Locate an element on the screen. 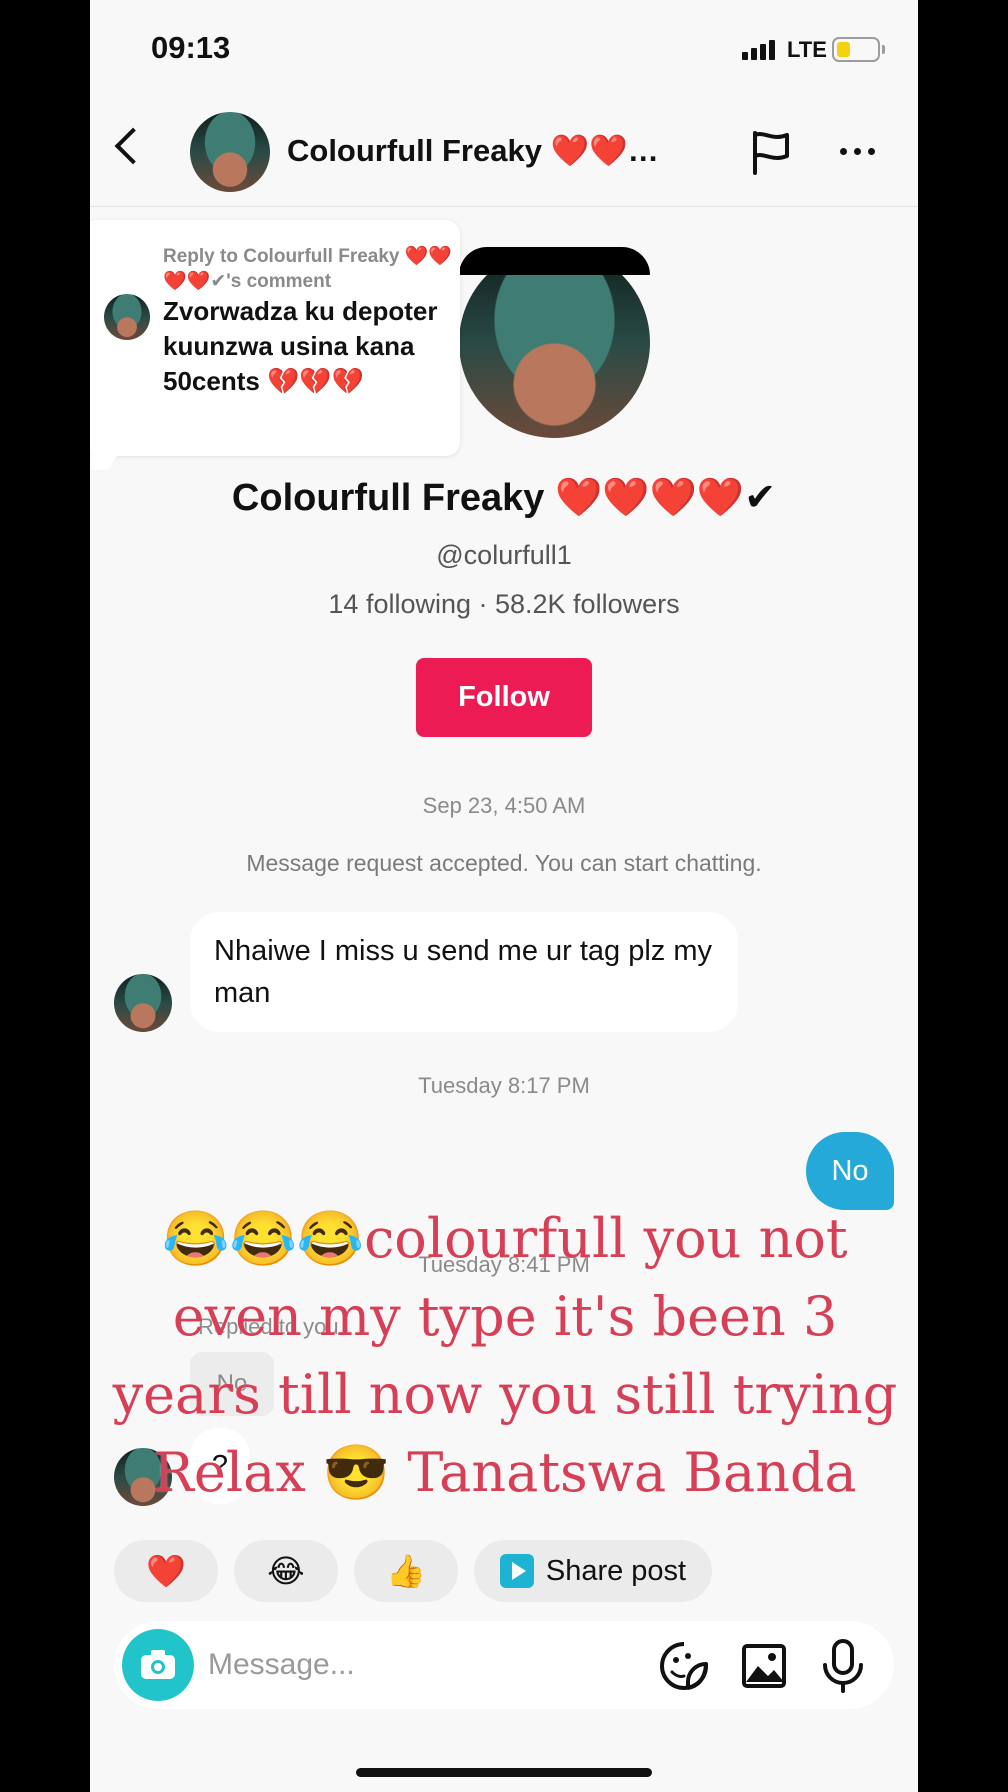  reaction-laugh-button: 😂 is located at coordinates (286, 1571).